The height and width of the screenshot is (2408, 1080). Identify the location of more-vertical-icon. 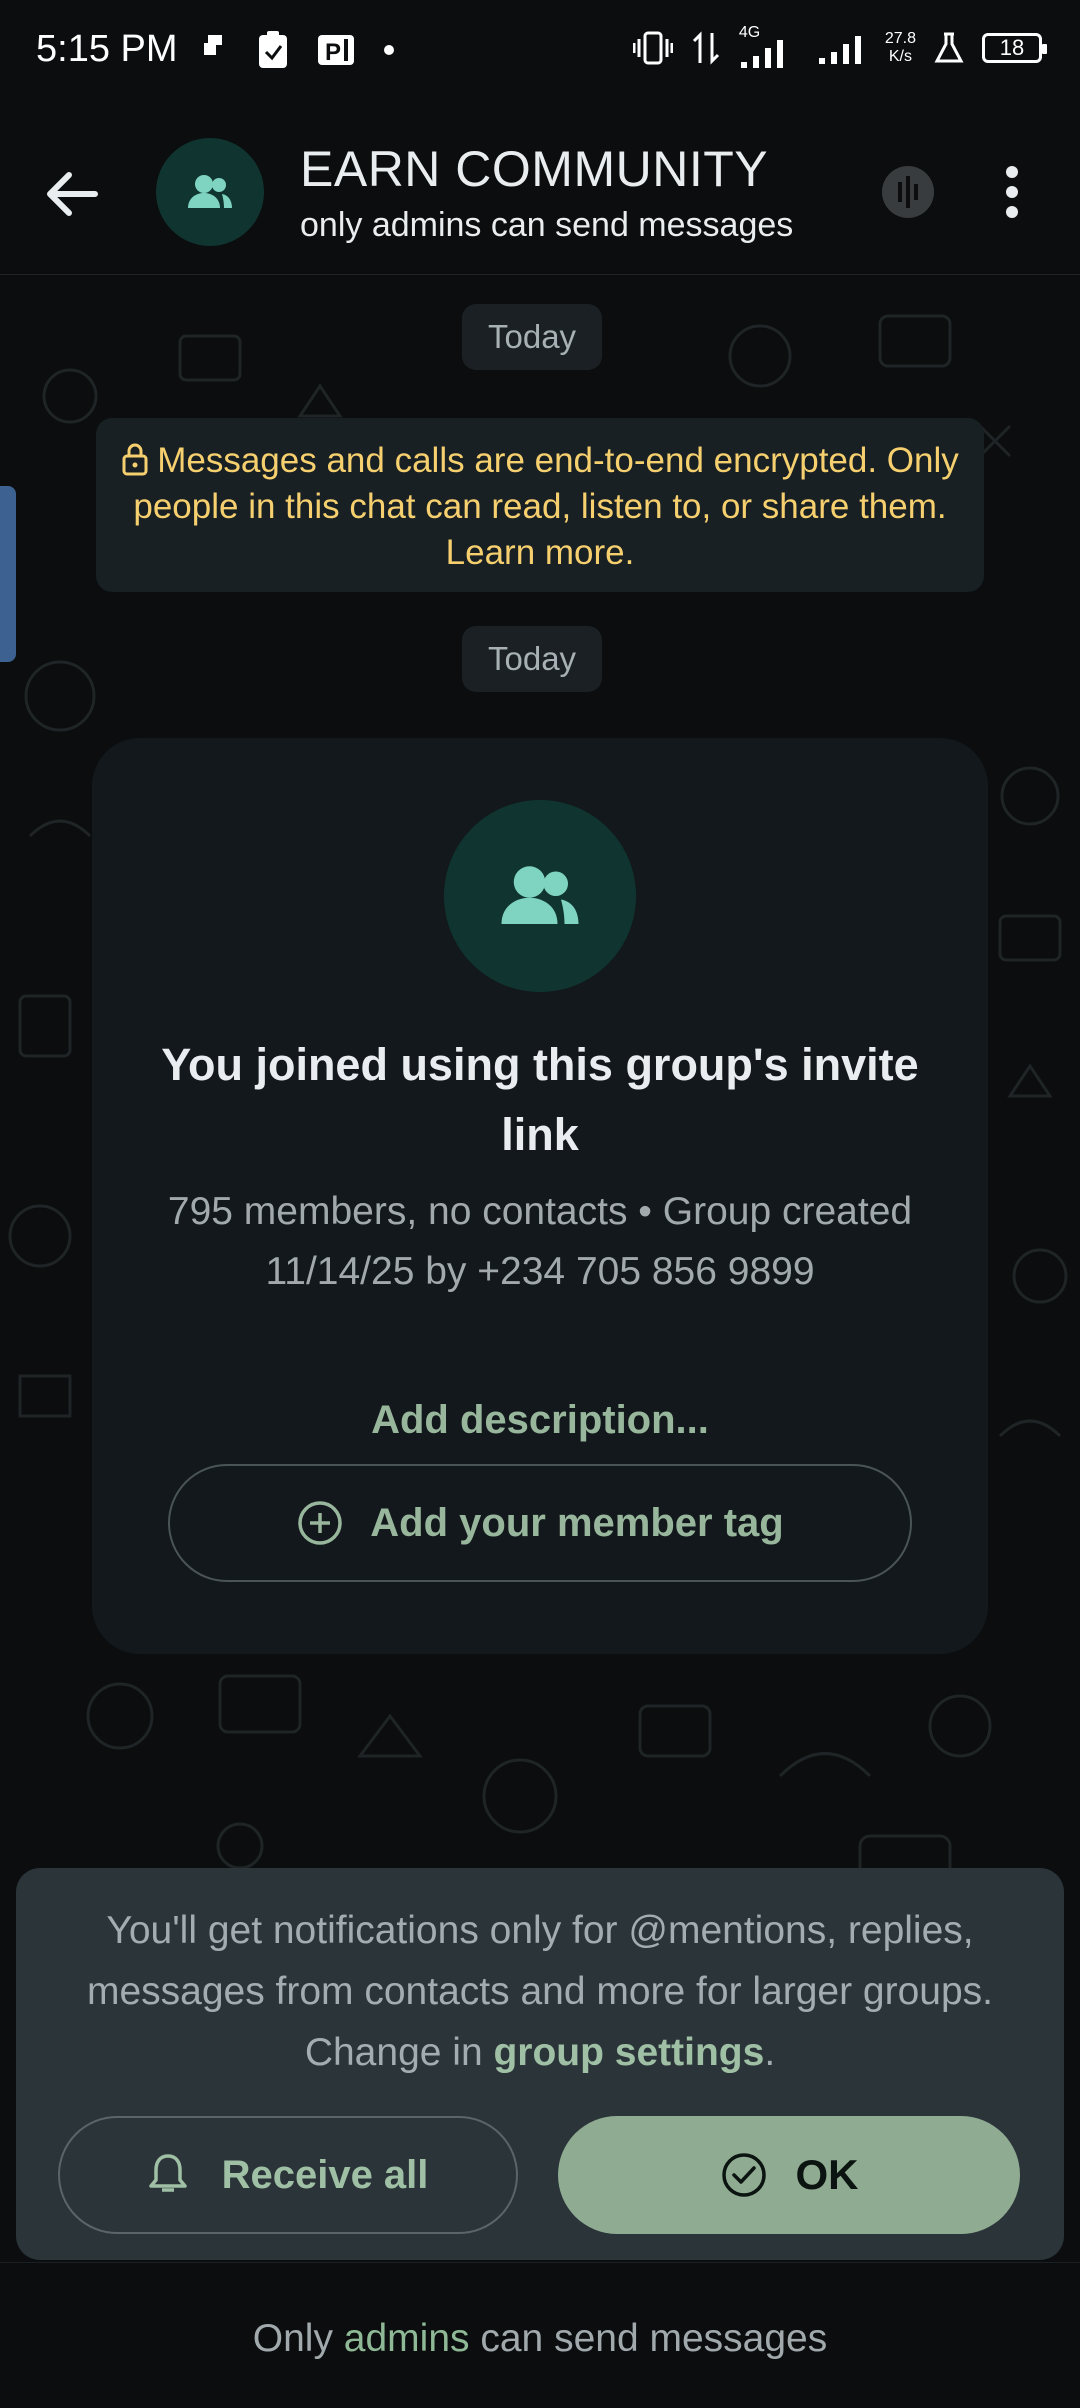
(1012, 192).